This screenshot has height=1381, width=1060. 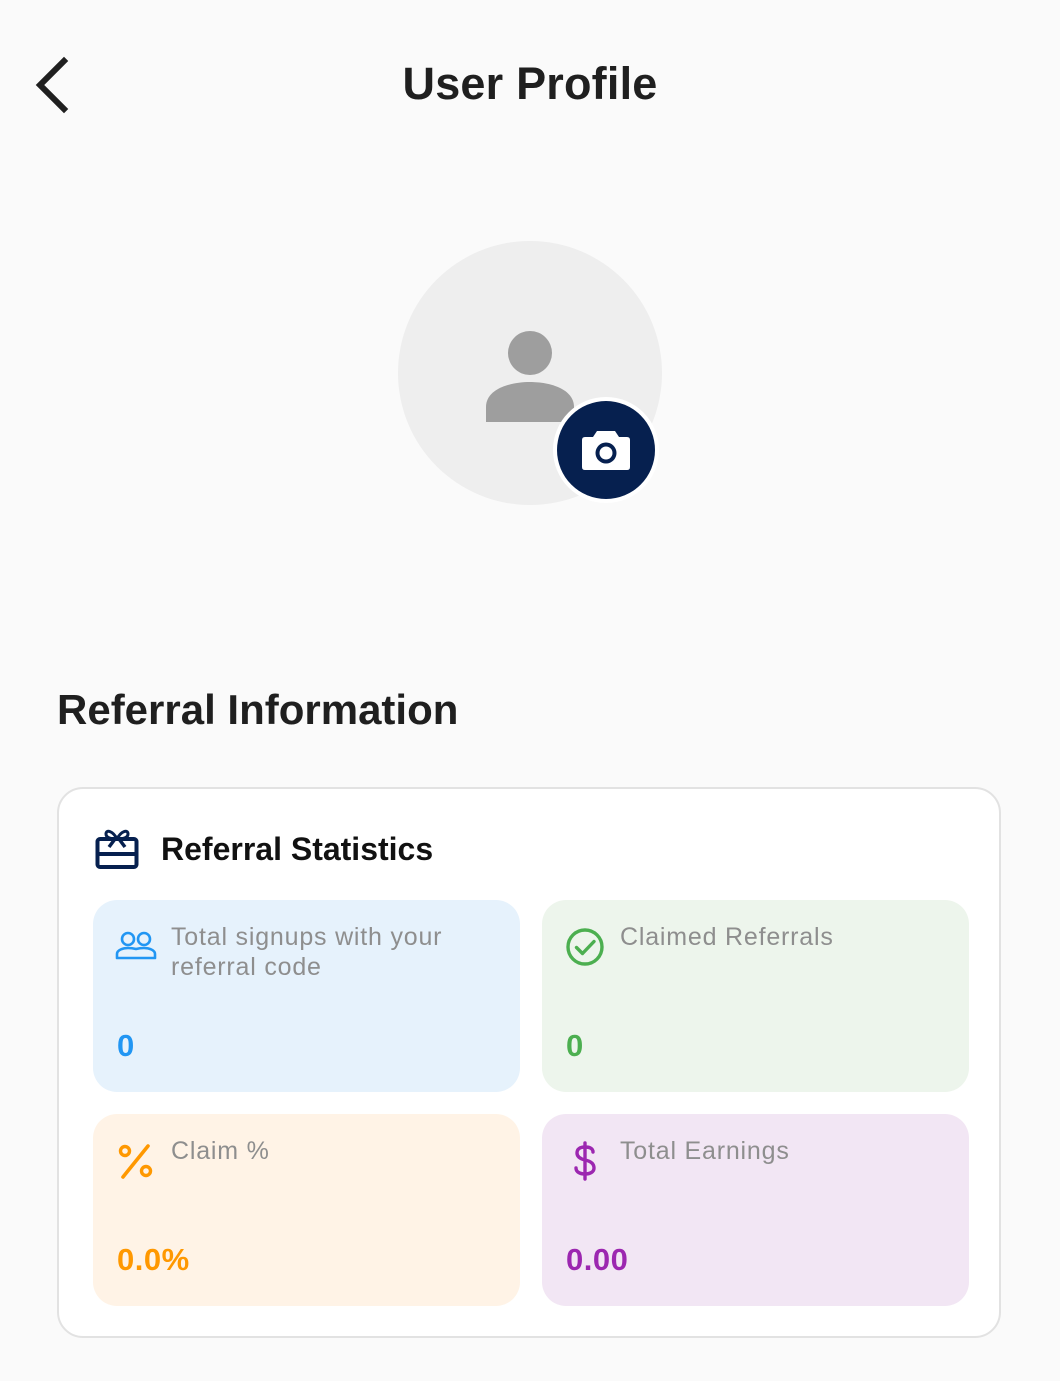 What do you see at coordinates (297, 848) in the screenshot?
I see `card-title: Referral Statistics` at bounding box center [297, 848].